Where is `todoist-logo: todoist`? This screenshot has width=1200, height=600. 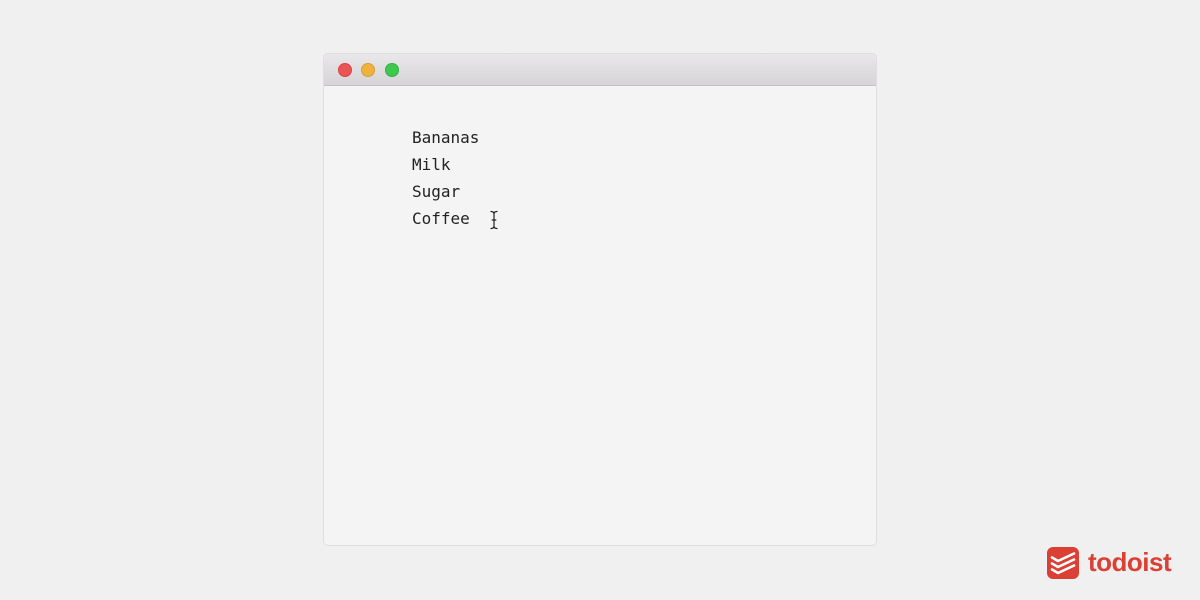 todoist-logo: todoist is located at coordinates (1109, 562).